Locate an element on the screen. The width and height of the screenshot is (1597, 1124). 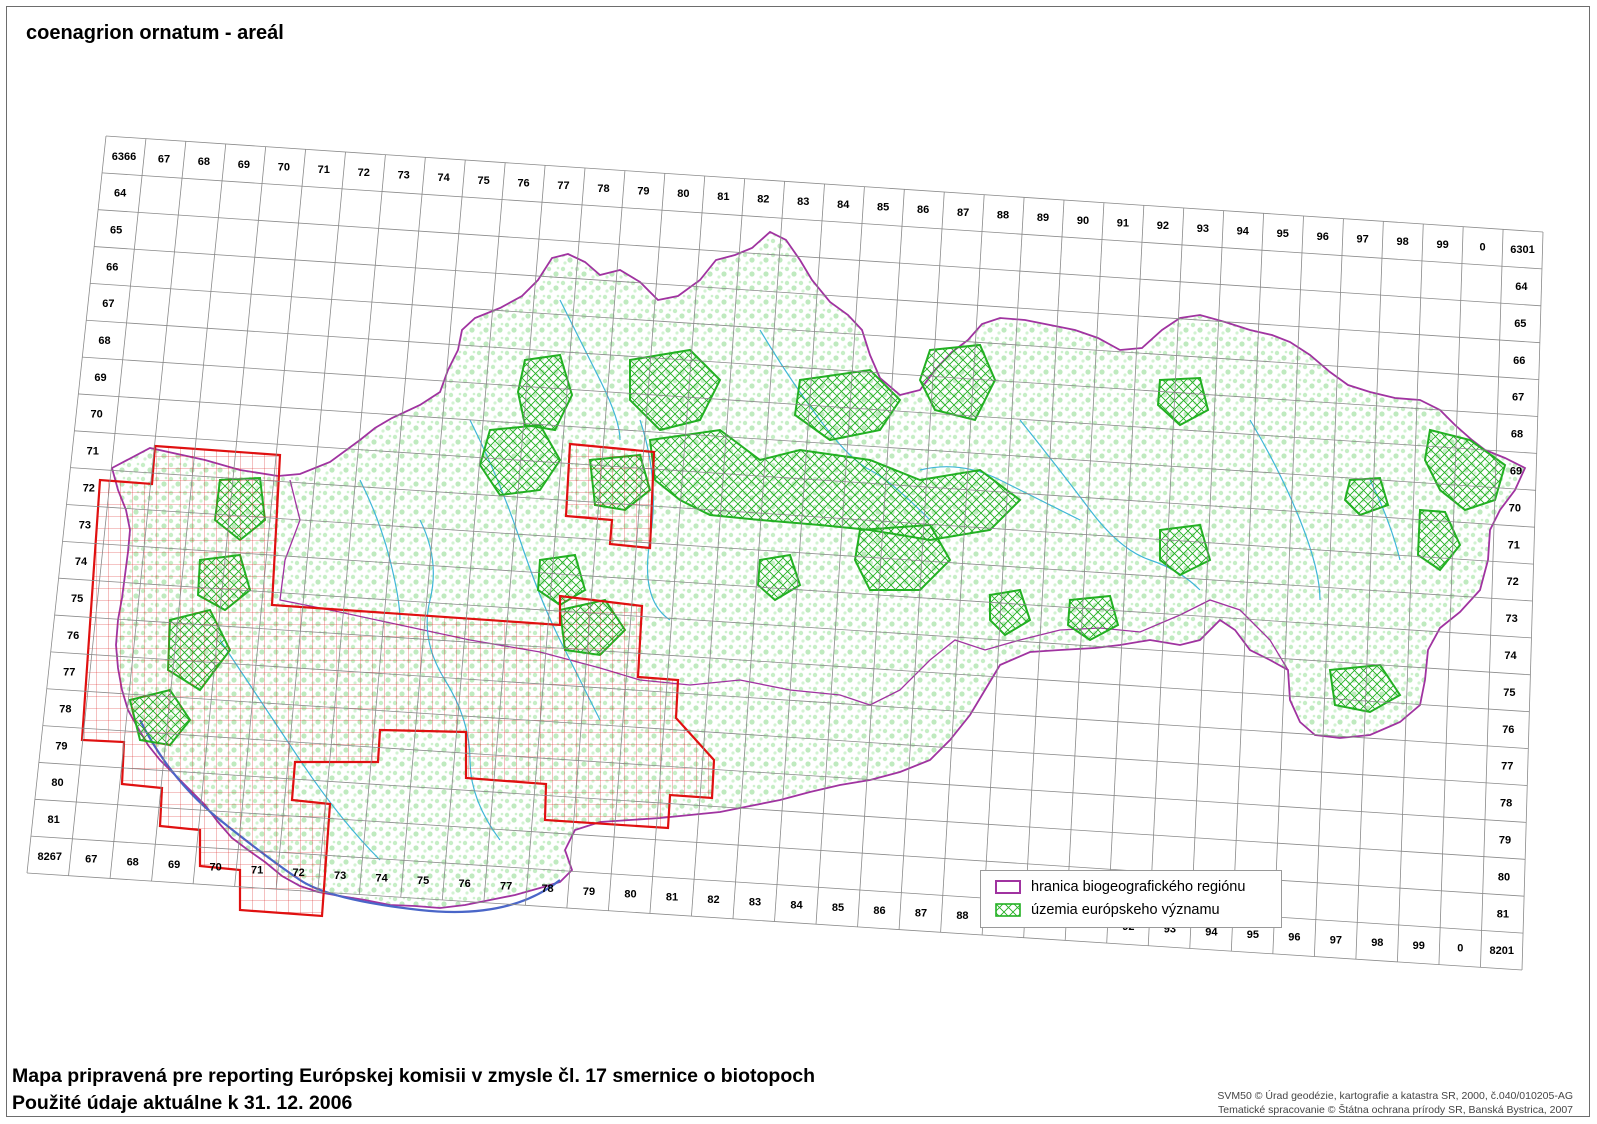
grid-label-left: 73 is located at coordinates (85, 525).